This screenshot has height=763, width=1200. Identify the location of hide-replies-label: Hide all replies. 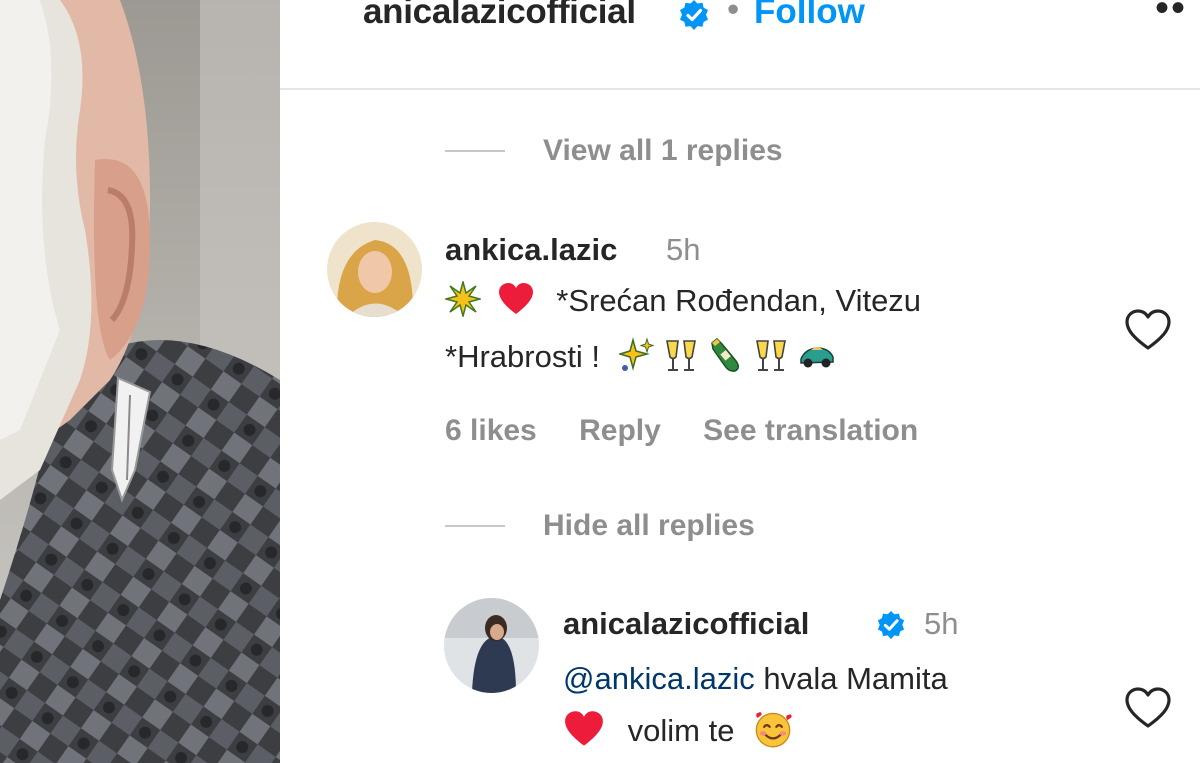
(649, 525).